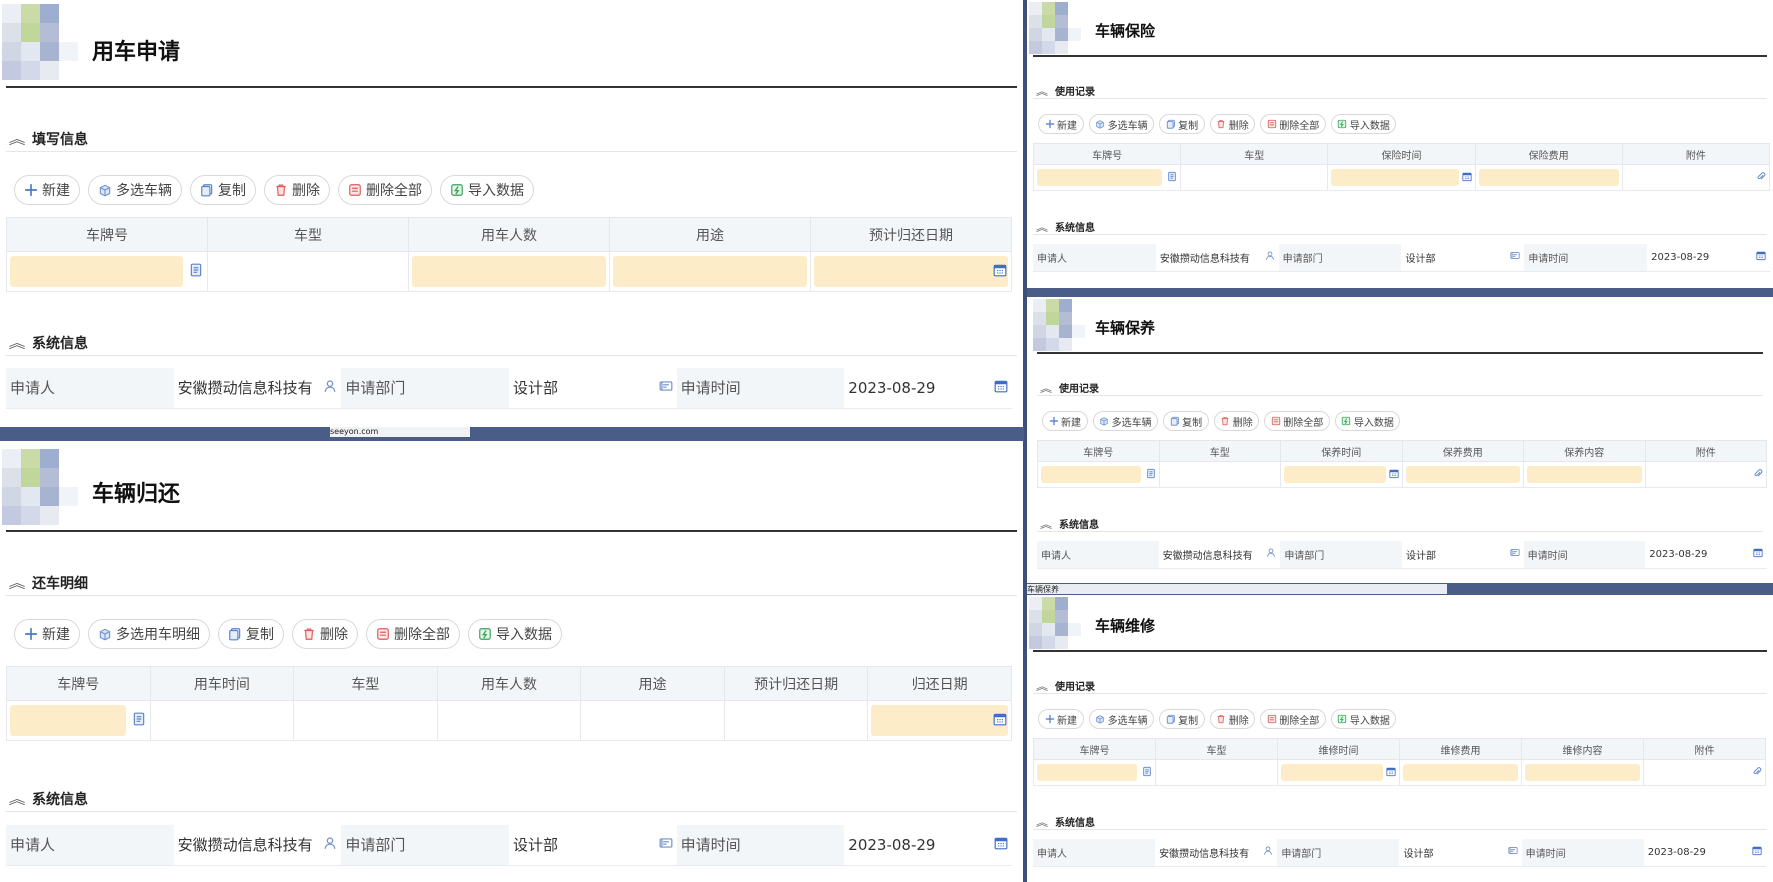 This screenshot has width=1773, height=882. I want to click on column-header: 用车人数, so click(509, 683).